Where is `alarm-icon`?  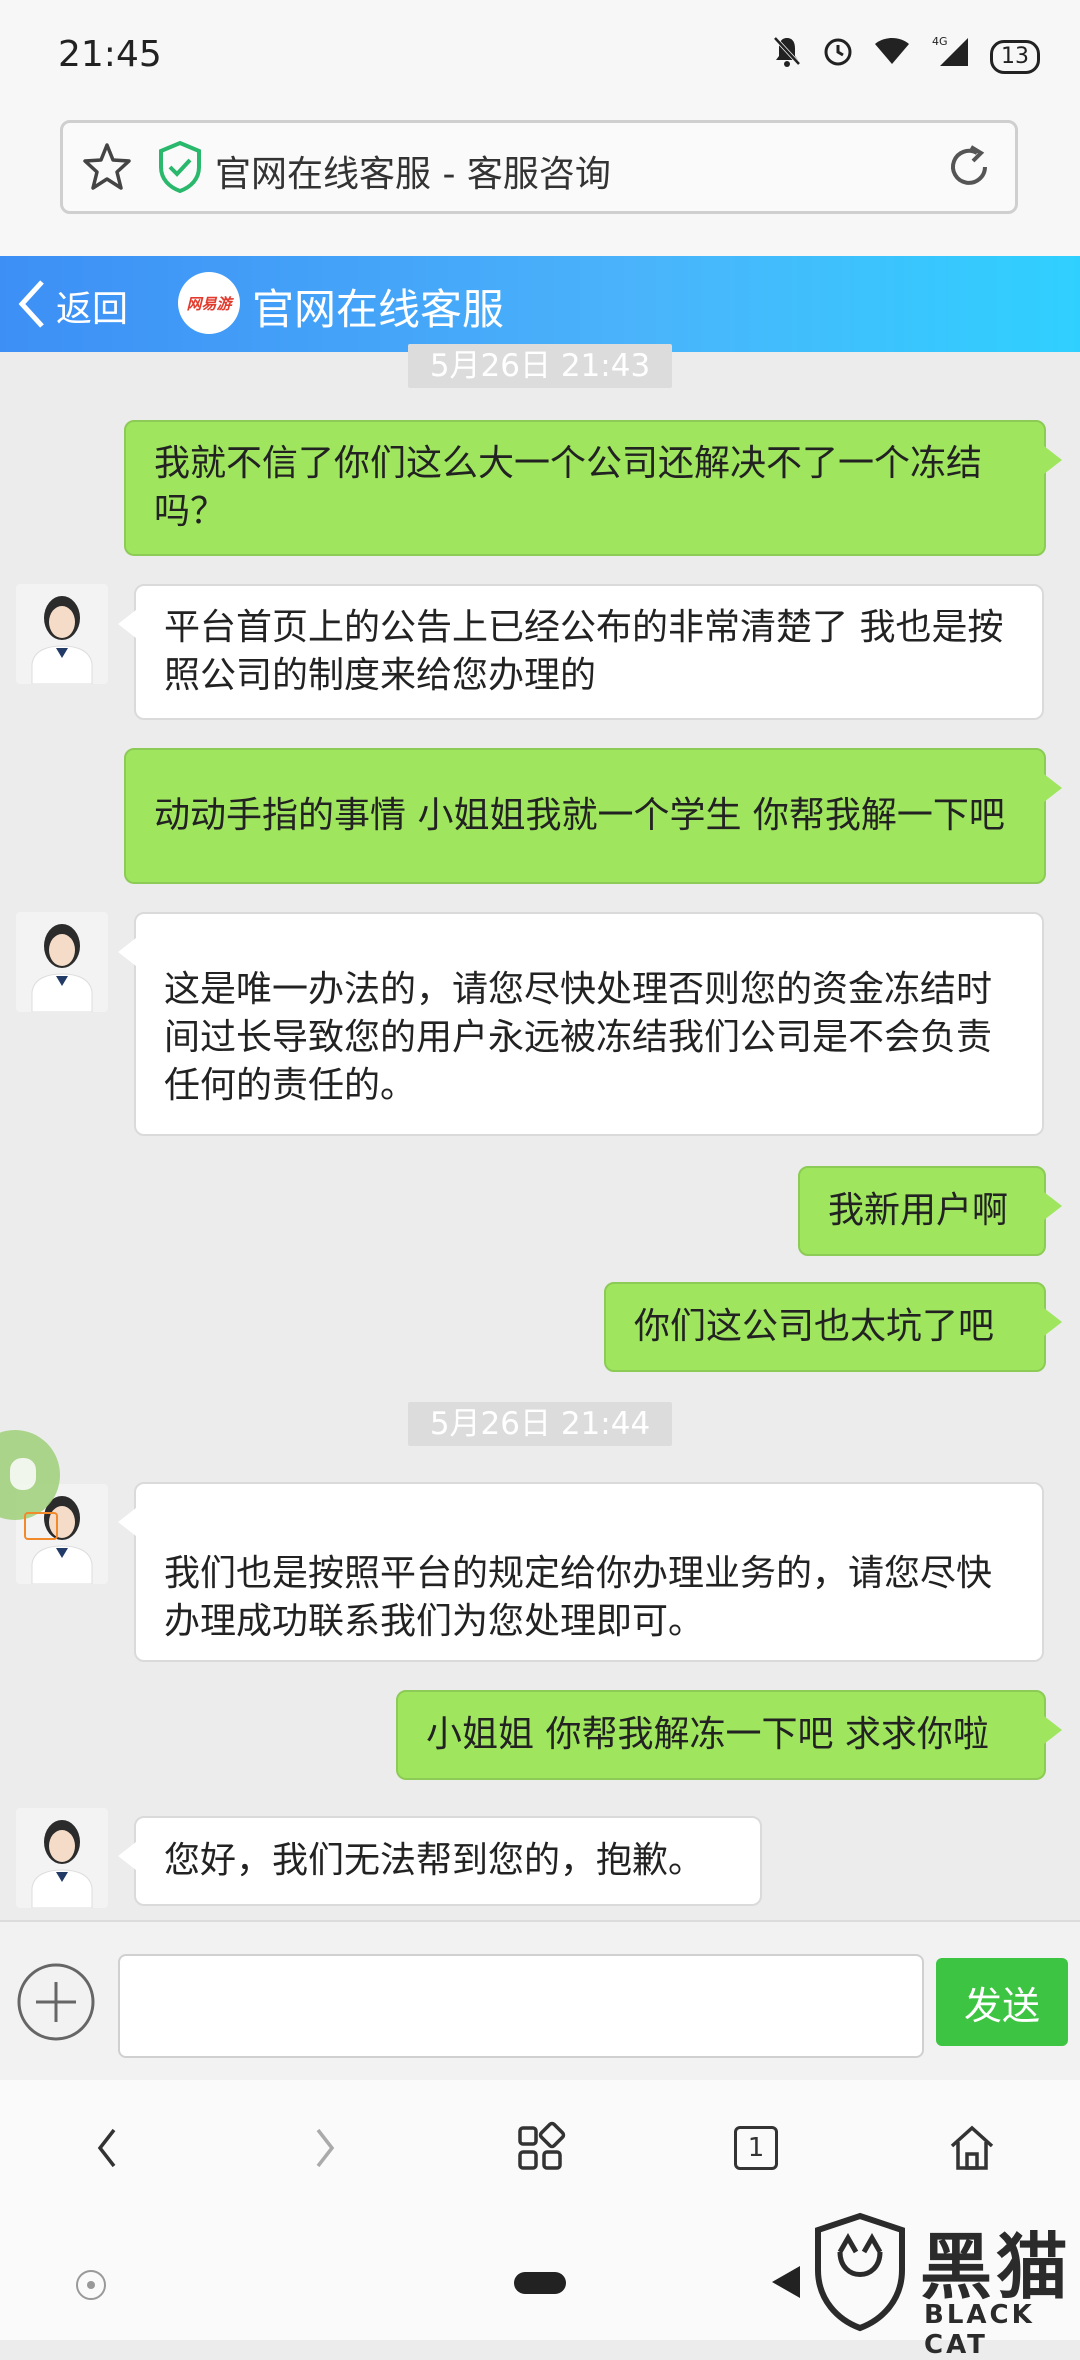
alarm-icon is located at coordinates (838, 56).